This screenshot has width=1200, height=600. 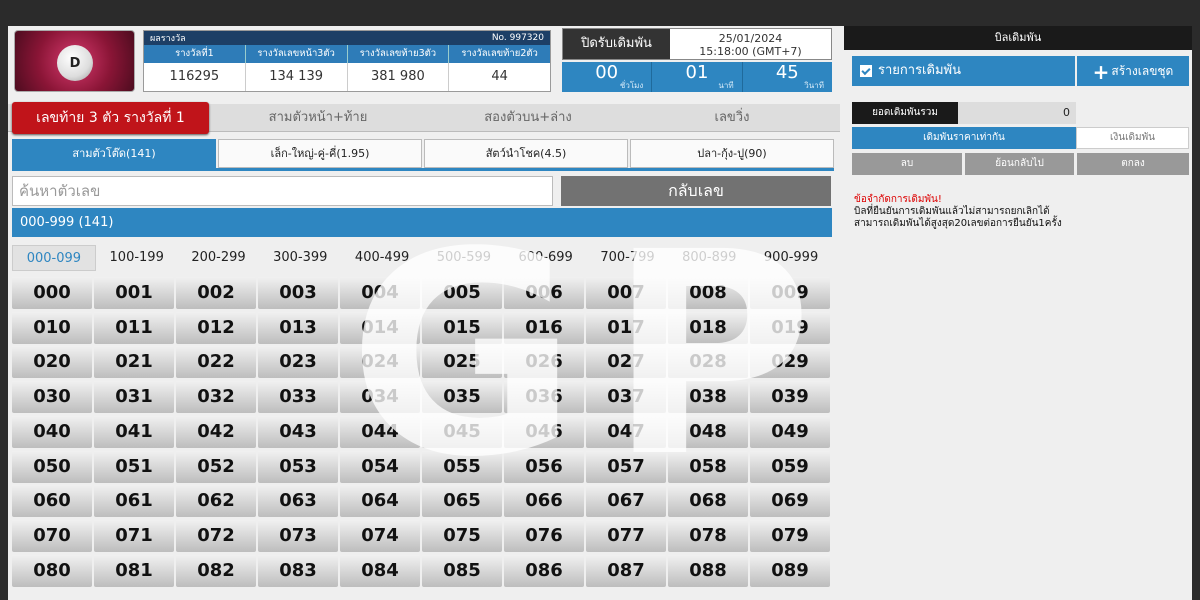 I want to click on number-button: 053, so click(x=298, y=466).